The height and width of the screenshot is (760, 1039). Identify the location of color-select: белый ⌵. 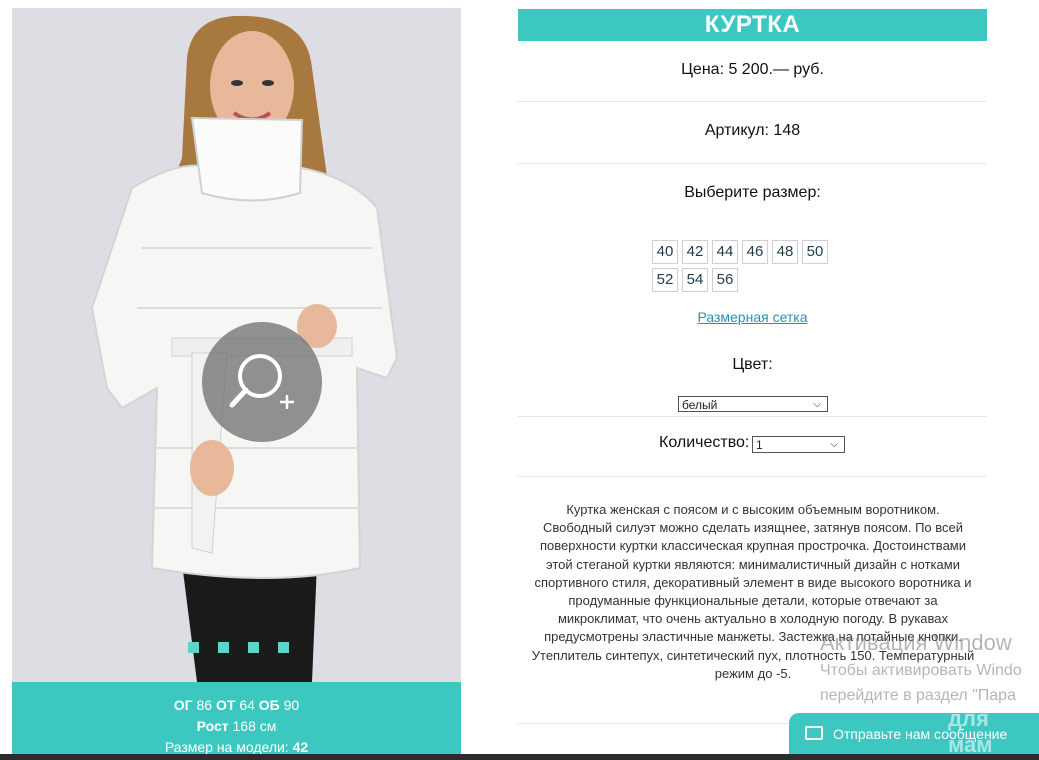
(753, 404).